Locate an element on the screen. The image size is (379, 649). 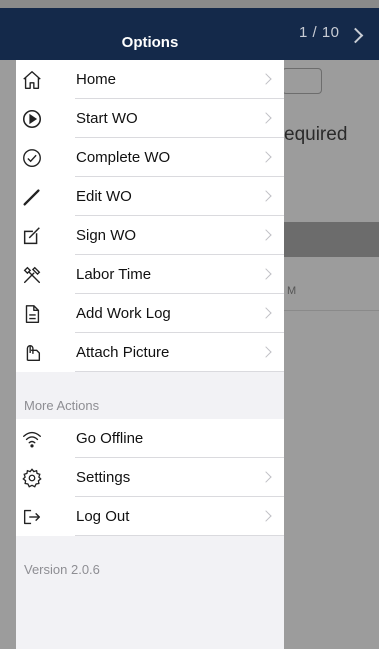
more-actions-list: Go Offline Settings Log Out is located at coordinates (150, 477).